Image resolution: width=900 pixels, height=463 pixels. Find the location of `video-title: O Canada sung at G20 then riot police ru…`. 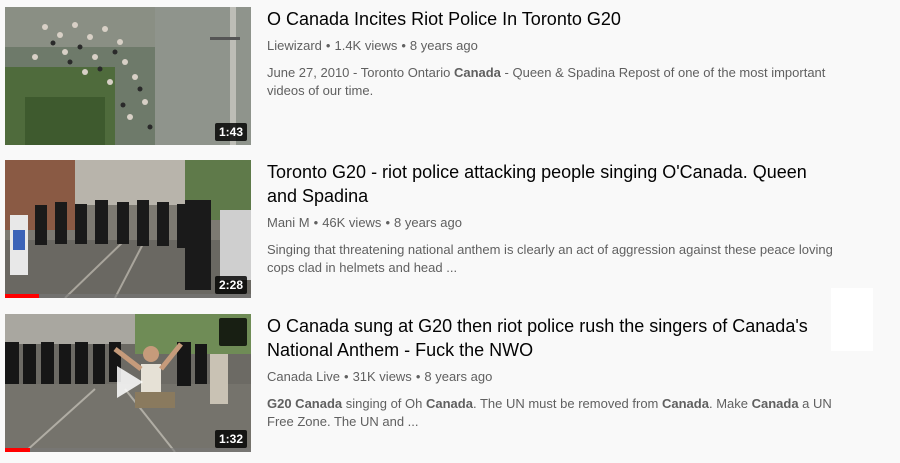

video-title: O Canada sung at G20 then riot police ru… is located at coordinates (547, 338).